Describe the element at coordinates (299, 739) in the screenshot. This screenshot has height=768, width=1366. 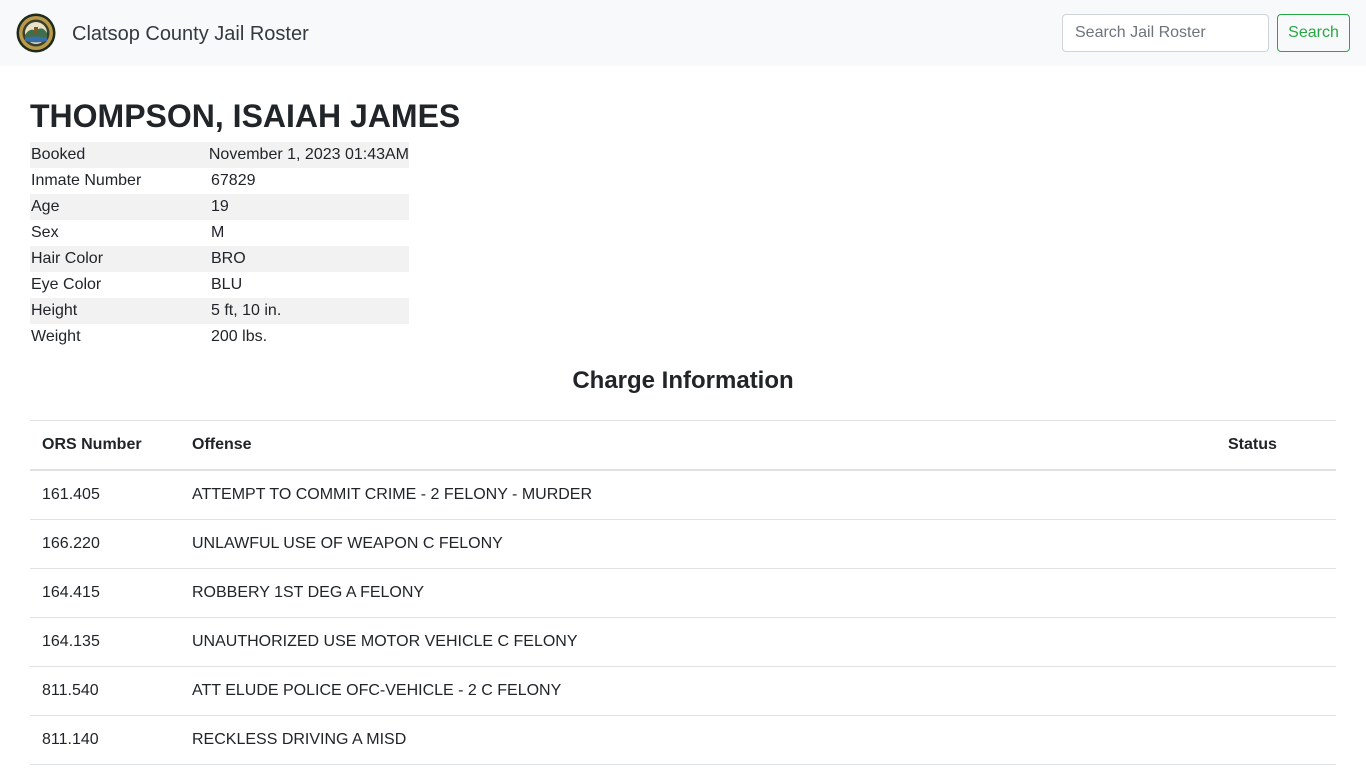
I see `offense-cell: RECKLESS DRIVING A MISD` at that location.